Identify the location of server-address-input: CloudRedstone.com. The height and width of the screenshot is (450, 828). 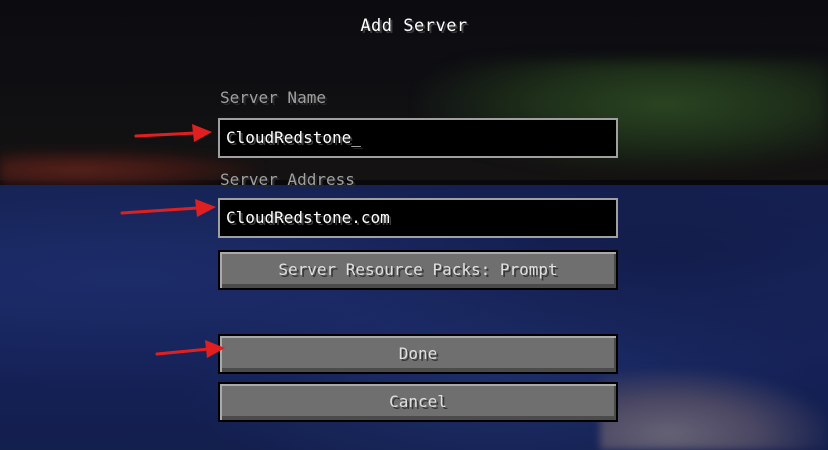
(418, 218).